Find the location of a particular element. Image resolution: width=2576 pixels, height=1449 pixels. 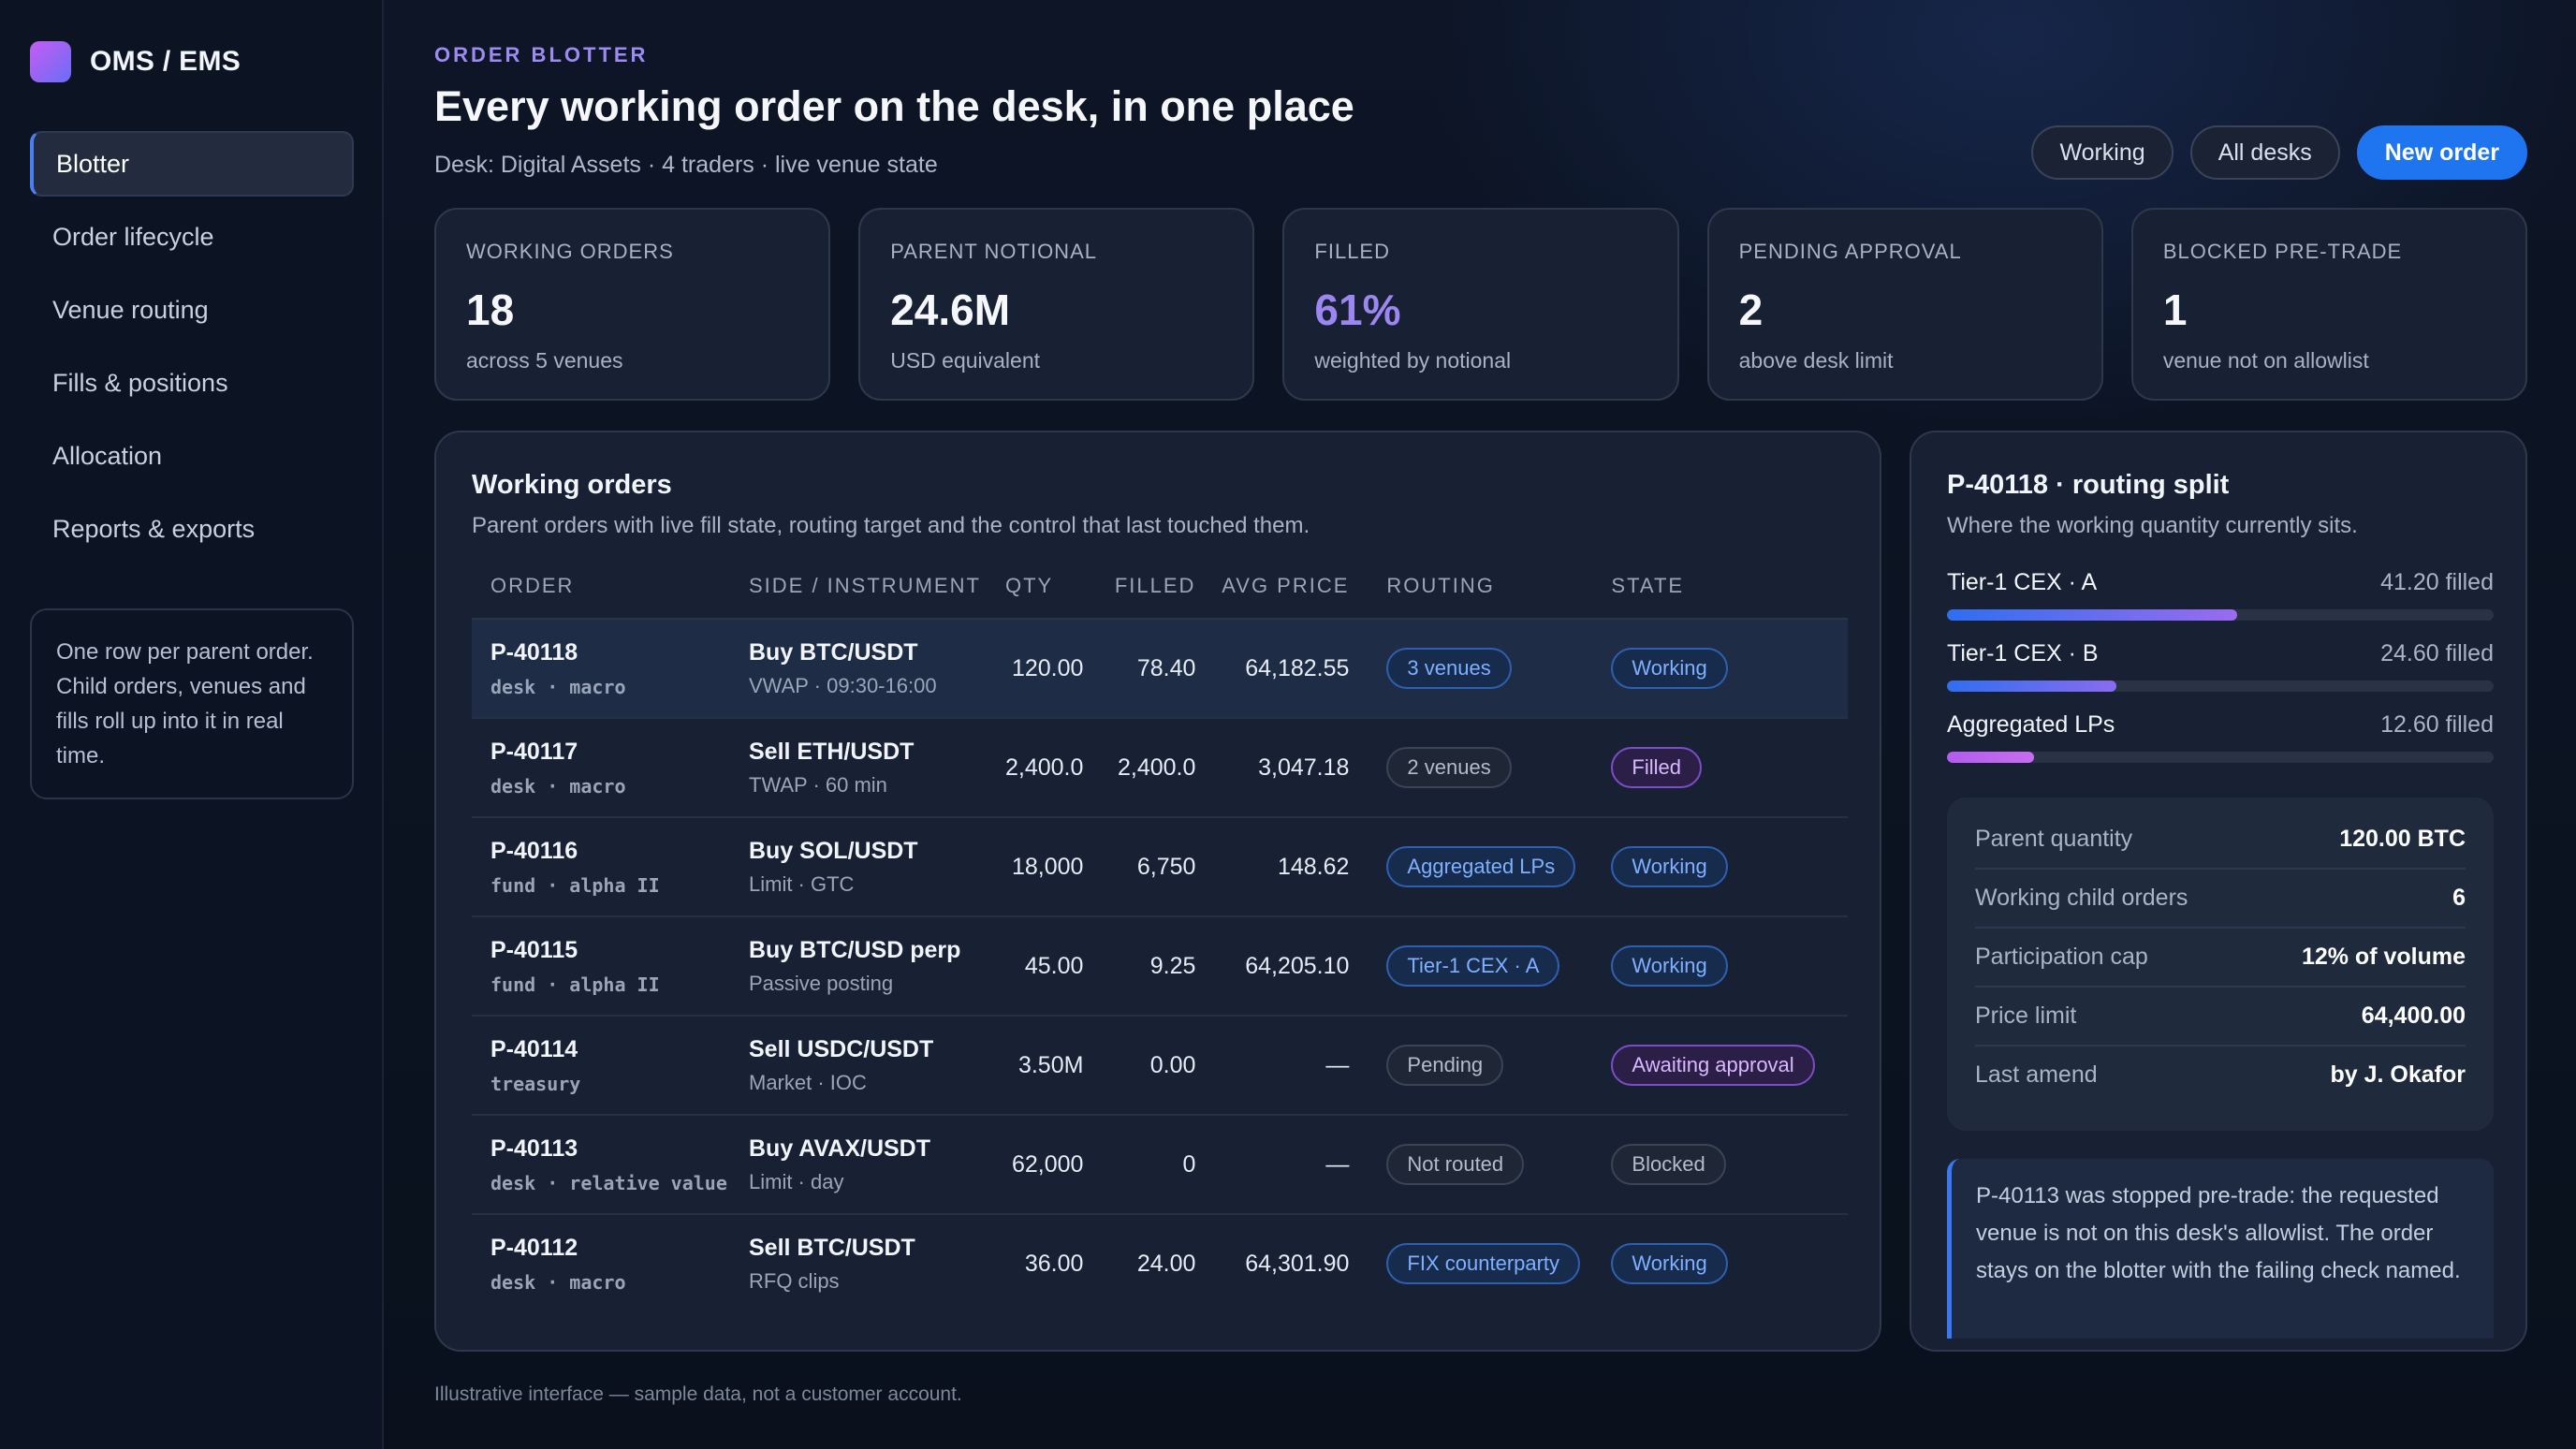

kpi-note: across 5 venues is located at coordinates (544, 360).